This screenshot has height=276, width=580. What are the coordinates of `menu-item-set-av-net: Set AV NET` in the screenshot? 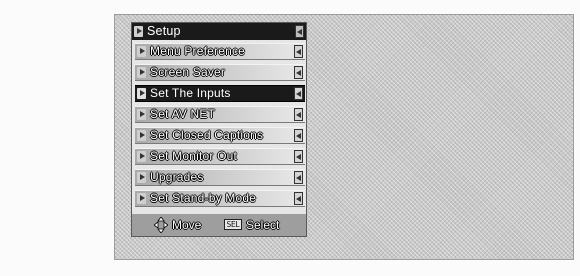 It's located at (220, 114).